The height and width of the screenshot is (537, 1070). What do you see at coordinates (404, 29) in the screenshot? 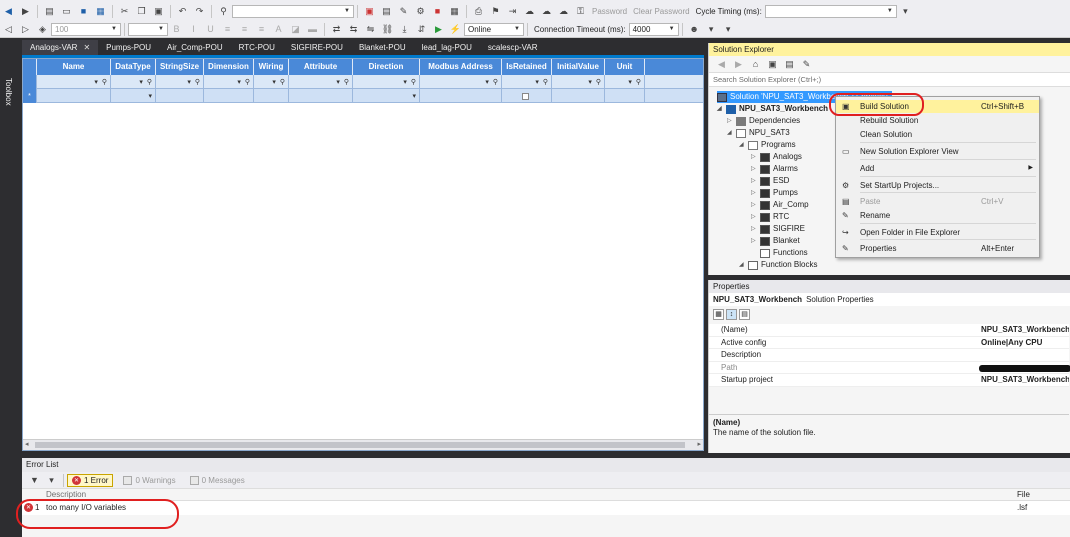
I see `download-to-device-icon: ⤓` at bounding box center [404, 29].